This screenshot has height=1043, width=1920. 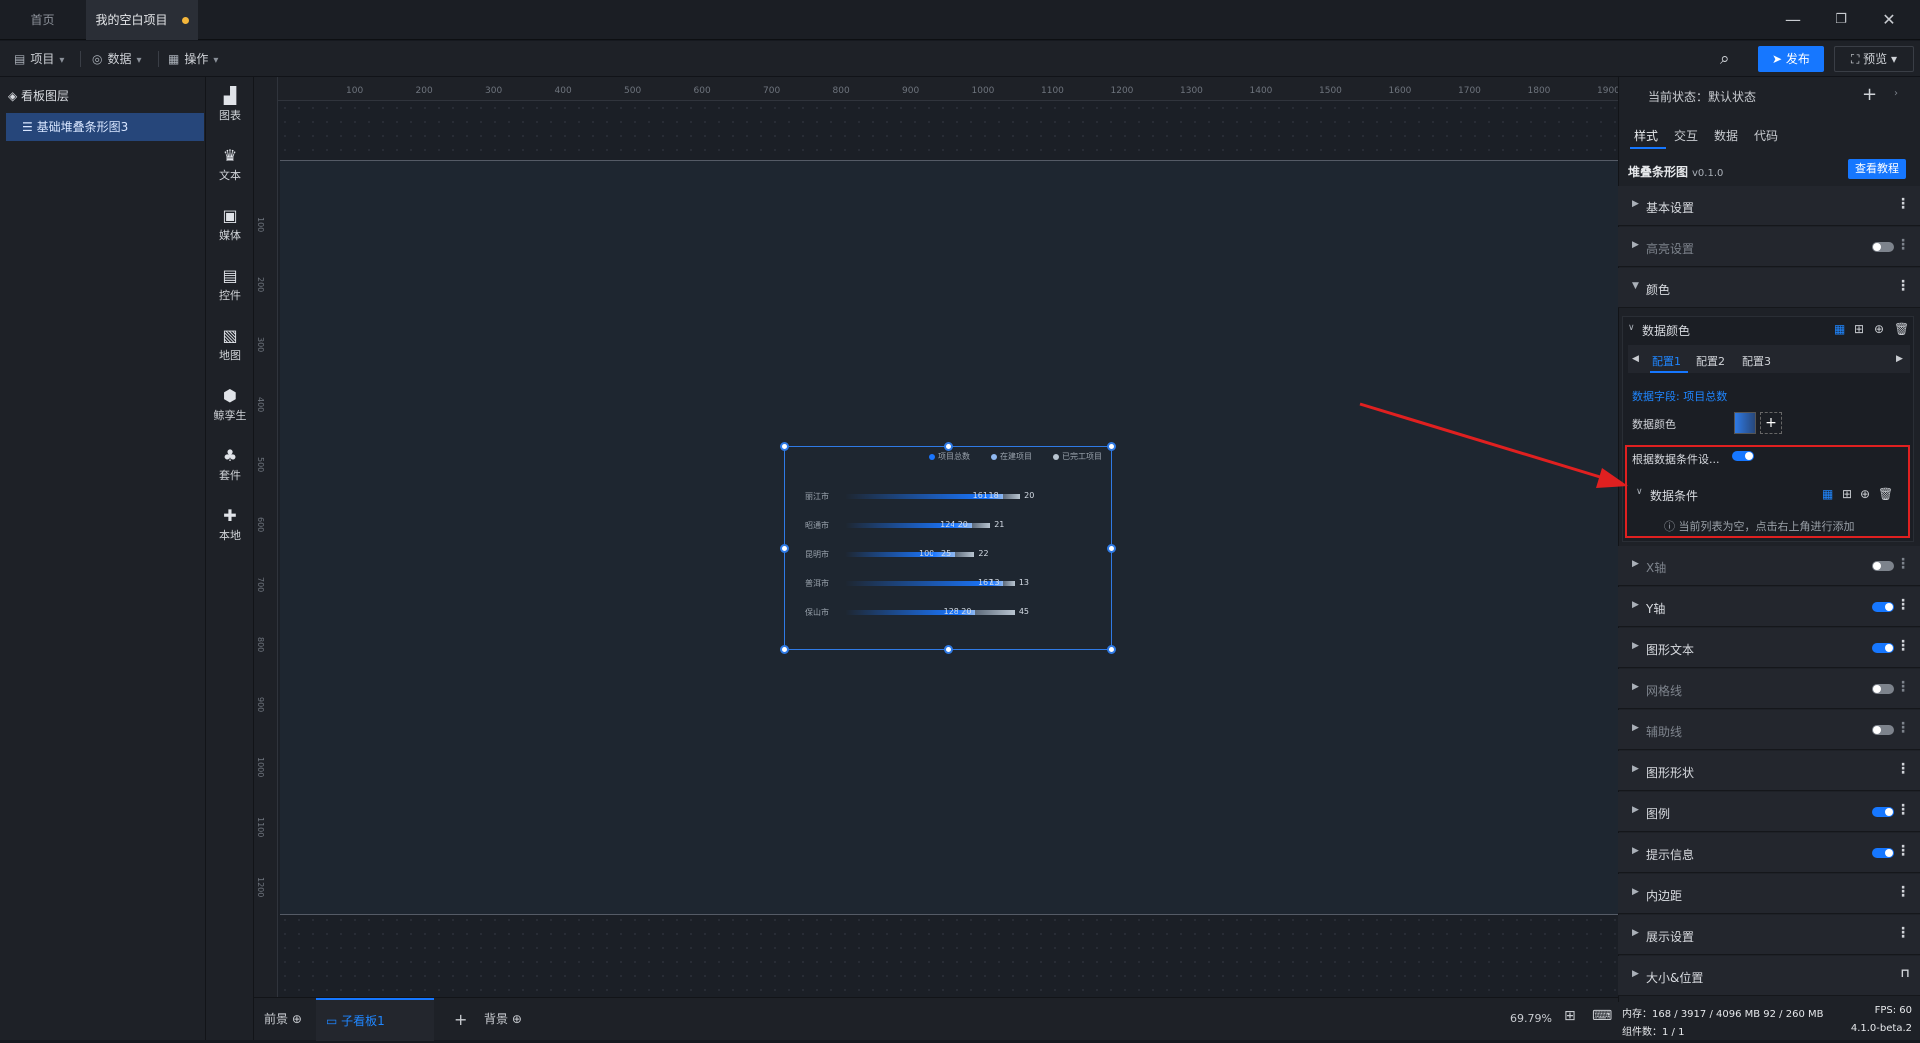 I want to click on zoom-level: 69.79%, so click(x=1531, y=1018).